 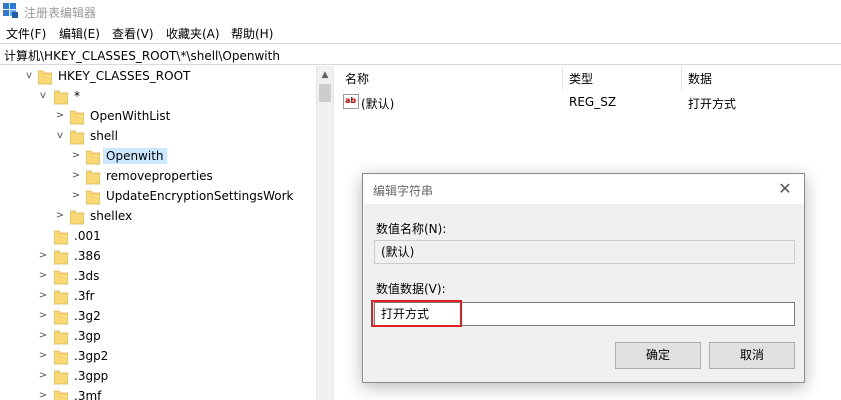 What do you see at coordinates (158, 197) in the screenshot?
I see `tree-item-updateencryption: > UpdateEncryptionSettingsWork` at bounding box center [158, 197].